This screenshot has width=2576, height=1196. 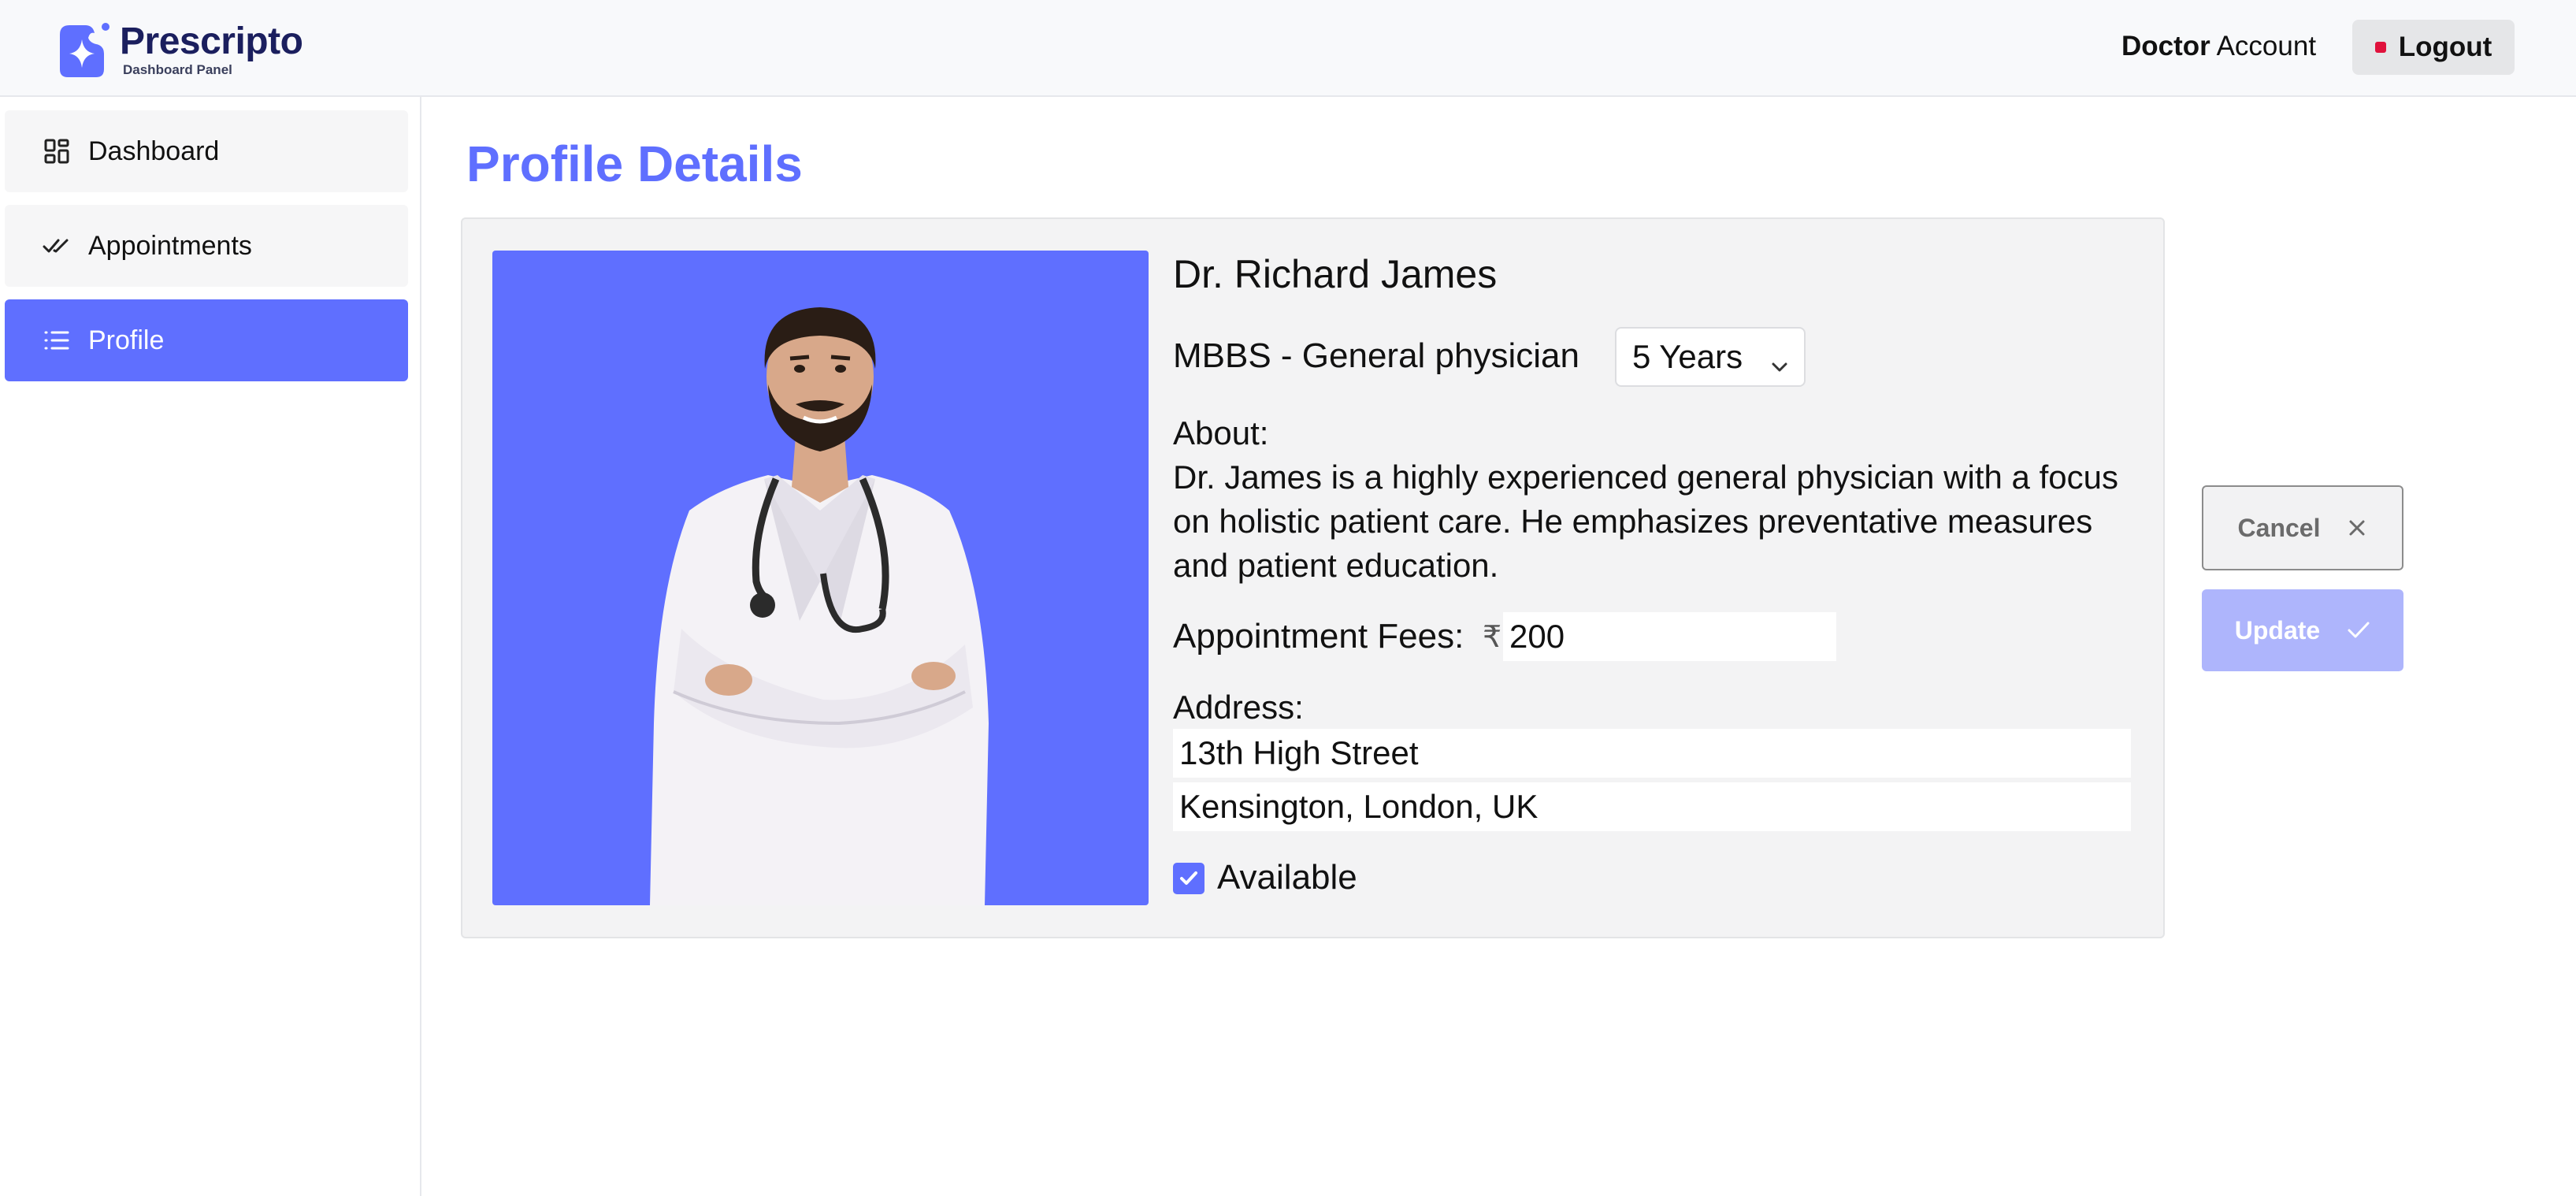 What do you see at coordinates (211, 41) in the screenshot?
I see `logo-title: Prescripto` at bounding box center [211, 41].